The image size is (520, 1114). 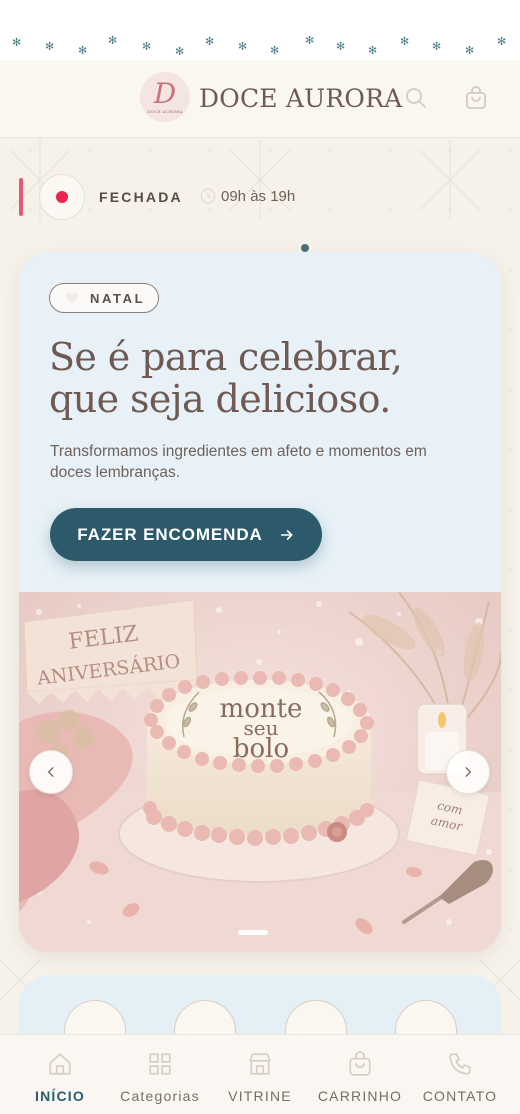 I want to click on store-icon, so click(x=260, y=1064).